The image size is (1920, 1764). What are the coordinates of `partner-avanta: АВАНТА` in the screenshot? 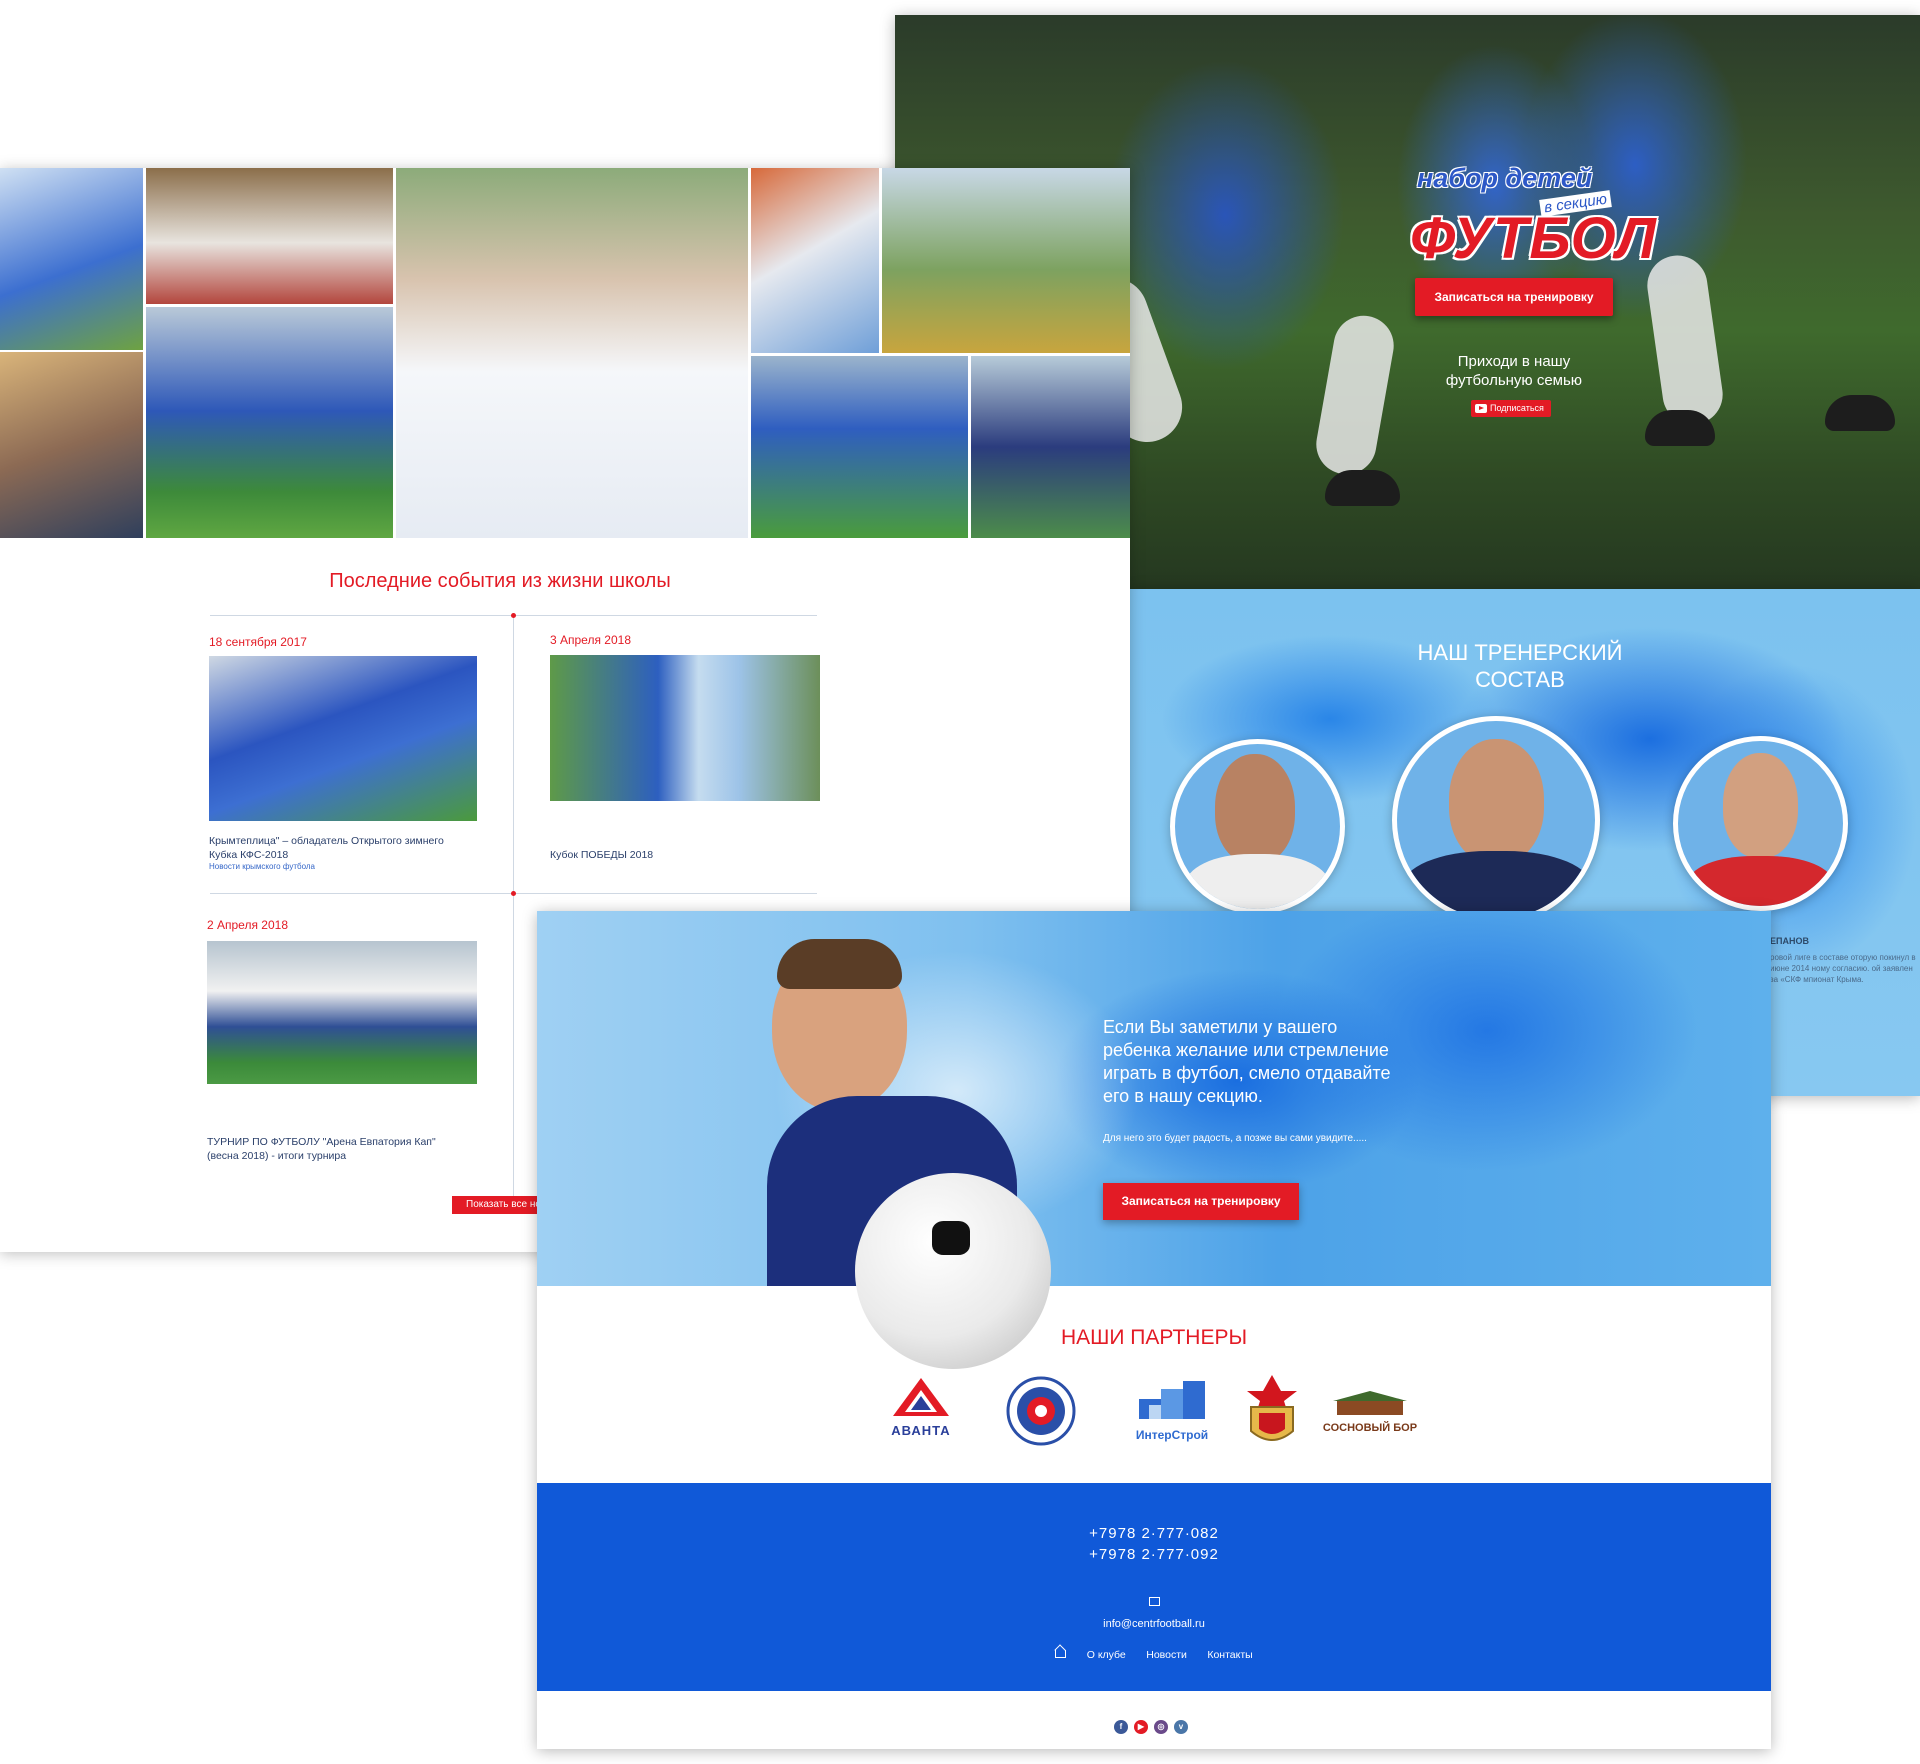 It's located at (921, 1407).